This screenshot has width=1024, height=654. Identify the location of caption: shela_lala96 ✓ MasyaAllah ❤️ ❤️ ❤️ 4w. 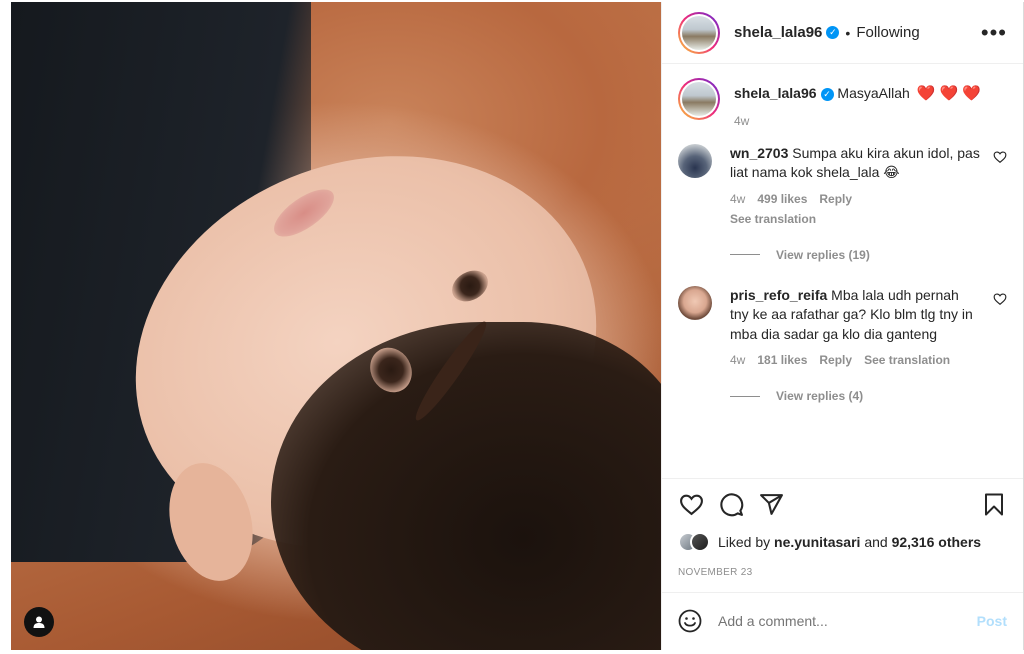
(842, 103).